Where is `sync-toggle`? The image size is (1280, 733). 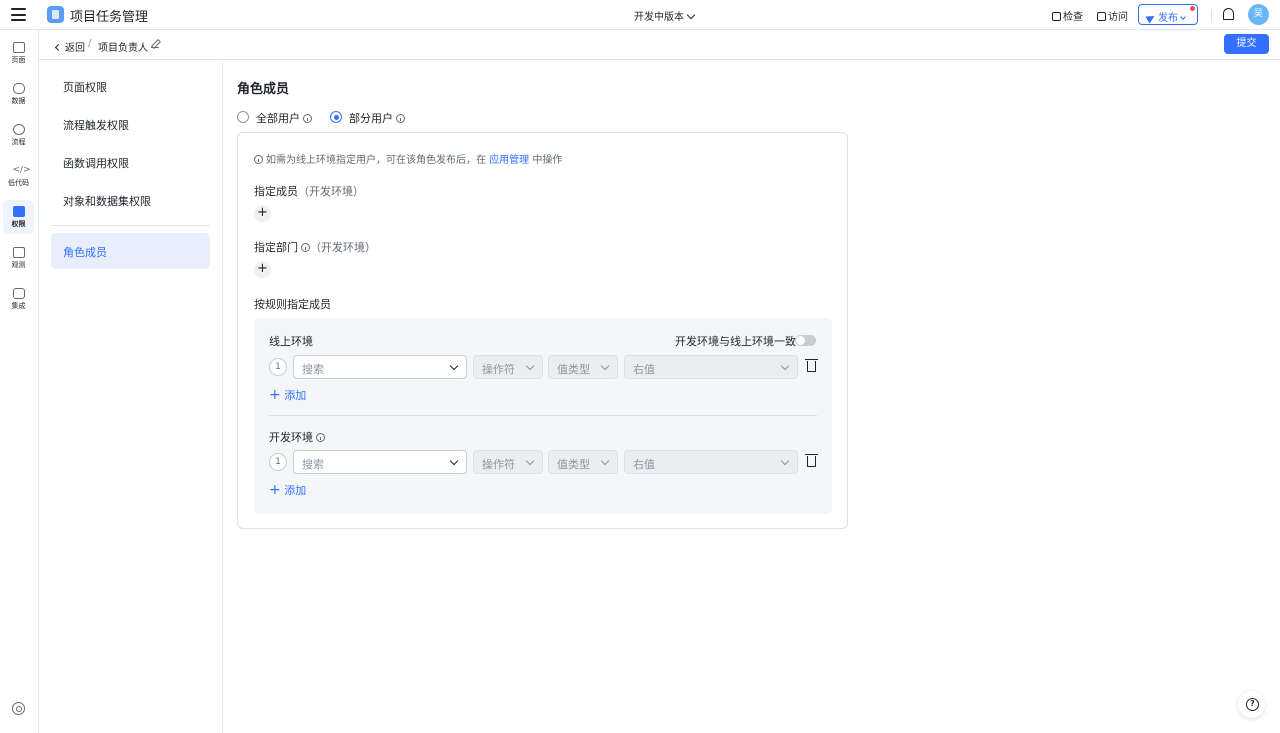 sync-toggle is located at coordinates (805, 340).